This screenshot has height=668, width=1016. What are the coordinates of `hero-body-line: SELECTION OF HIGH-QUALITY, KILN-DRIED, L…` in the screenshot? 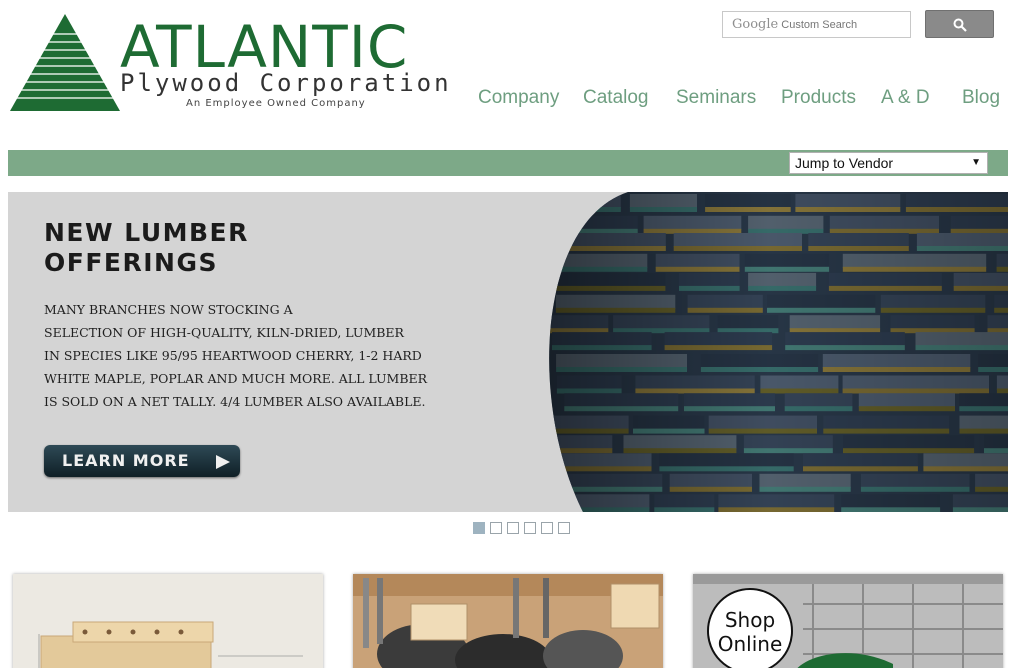 It's located at (224, 332).